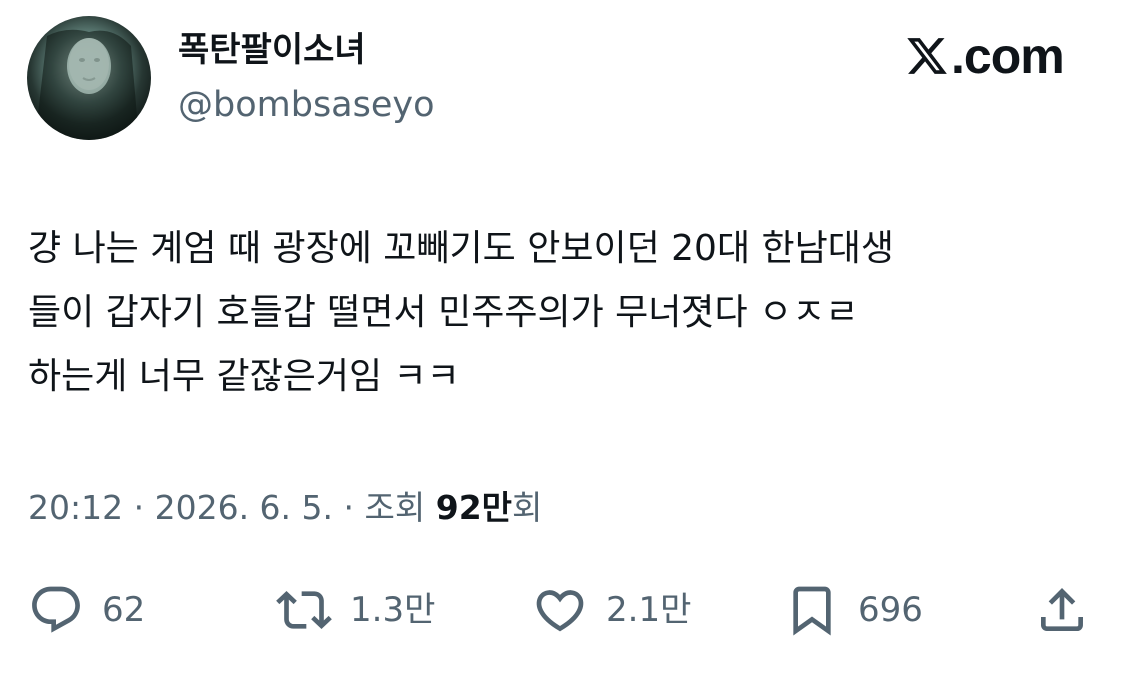 The height and width of the screenshot is (674, 1125). Describe the element at coordinates (75, 507) in the screenshot. I see `tweet-time: 20:12` at that location.